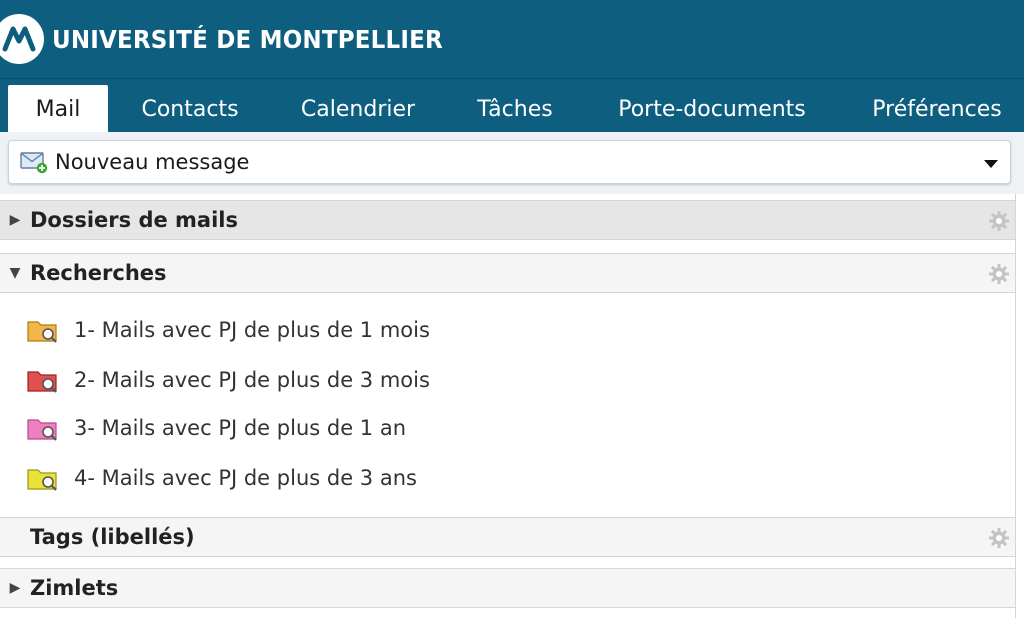 The image size is (1024, 618). I want to click on section-title: Dossiers de mails, so click(134, 220).